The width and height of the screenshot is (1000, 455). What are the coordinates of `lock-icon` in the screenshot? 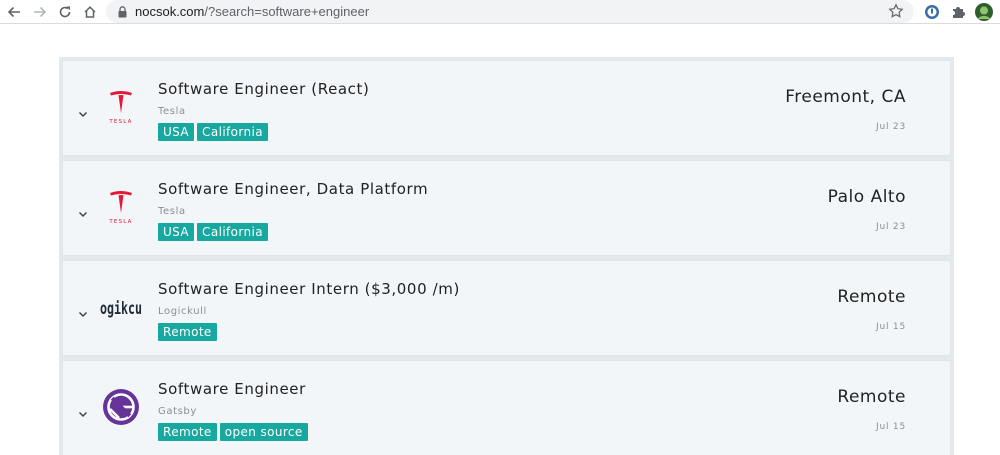 It's located at (122, 14).